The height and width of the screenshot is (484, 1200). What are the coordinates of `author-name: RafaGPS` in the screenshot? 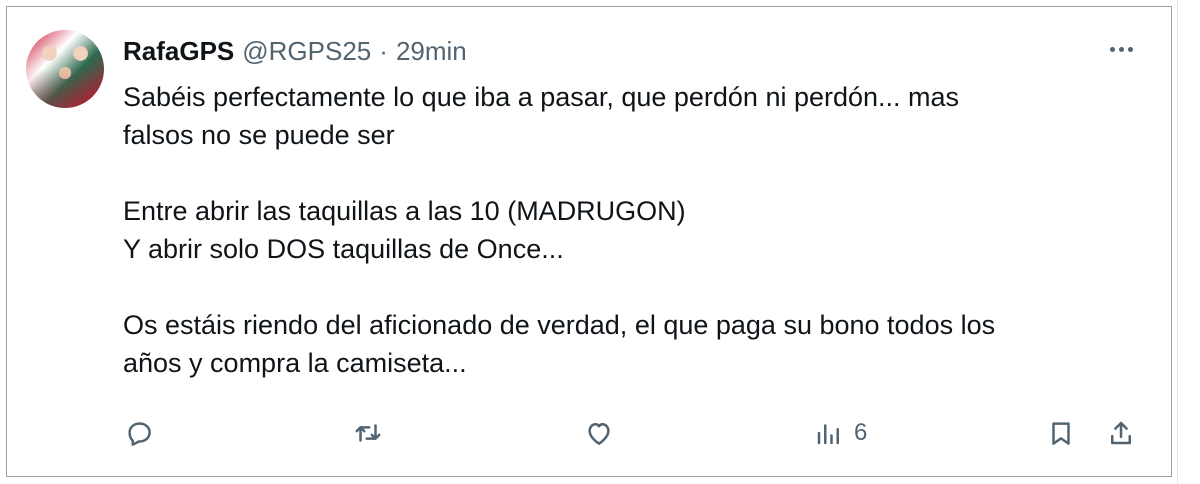 It's located at (178, 51).